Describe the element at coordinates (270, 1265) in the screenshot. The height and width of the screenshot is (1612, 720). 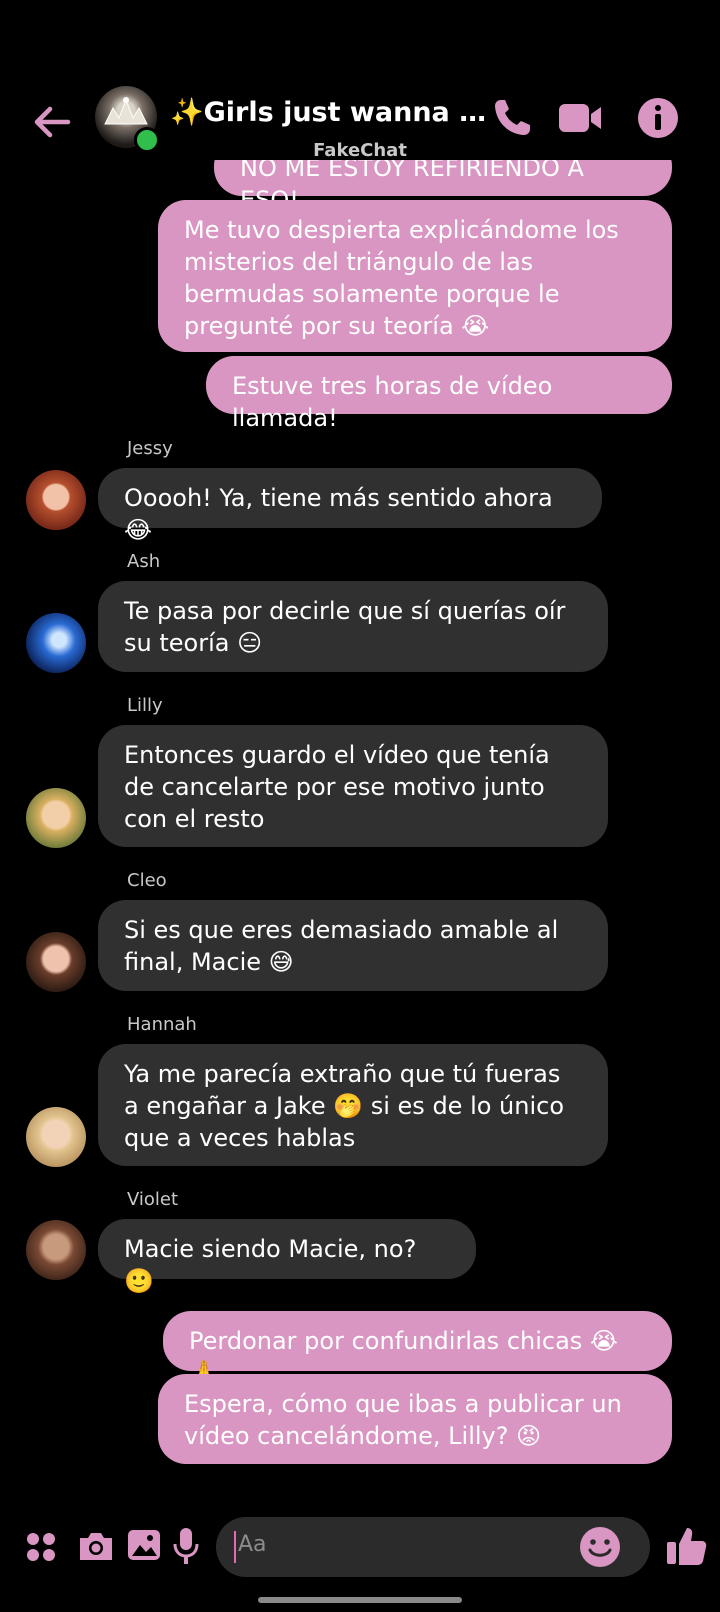
I see `message-text: Macie siendo Macie, no? 🙂` at that location.